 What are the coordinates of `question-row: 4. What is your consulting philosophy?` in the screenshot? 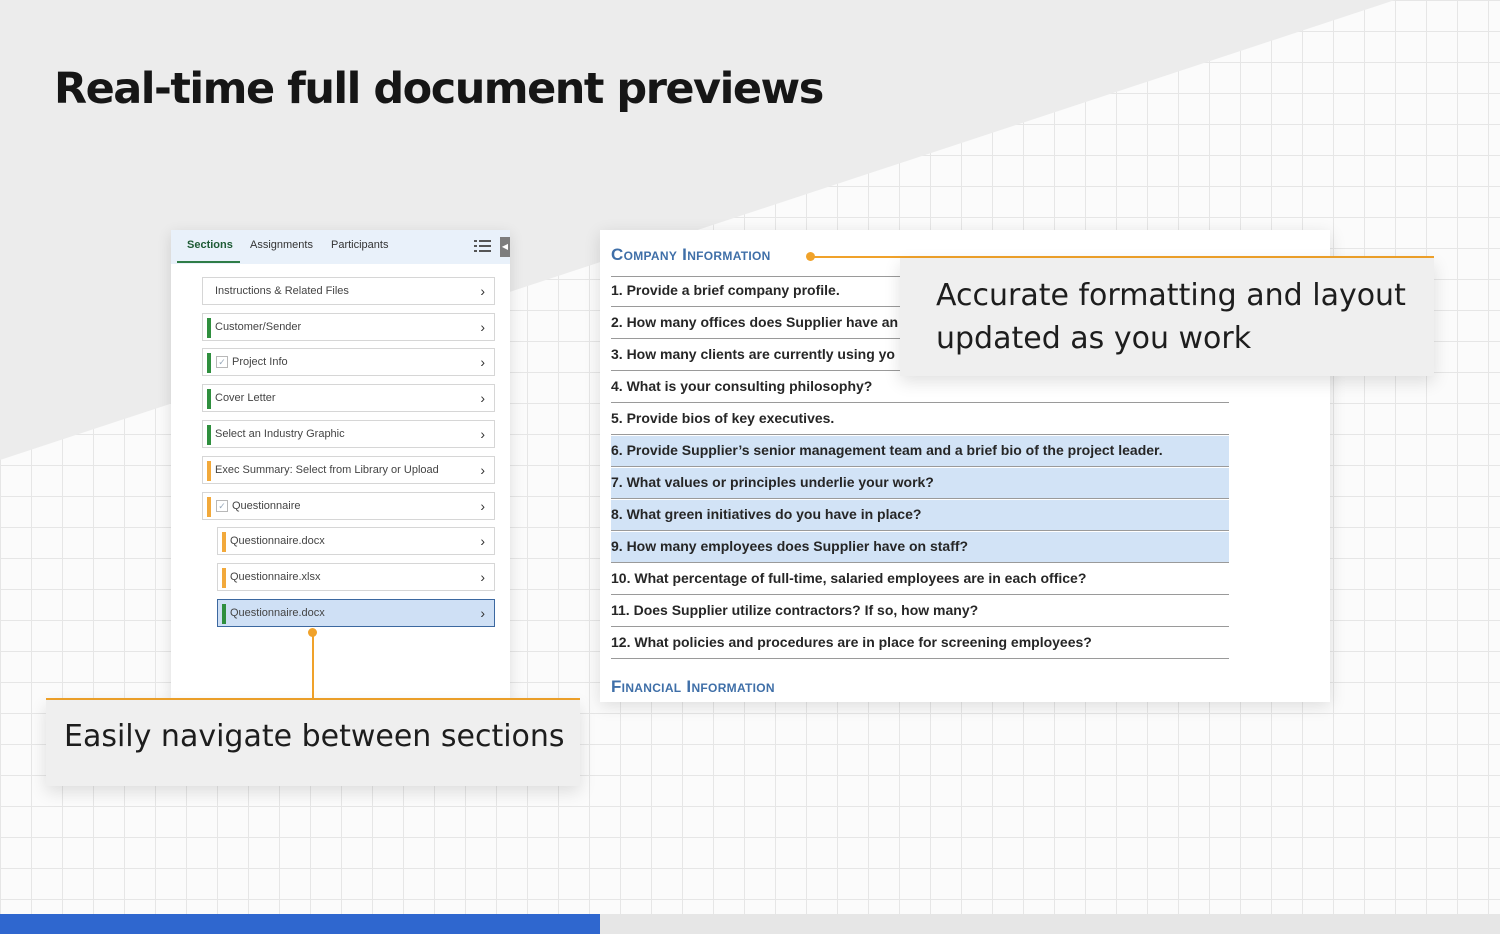 It's located at (920, 387).